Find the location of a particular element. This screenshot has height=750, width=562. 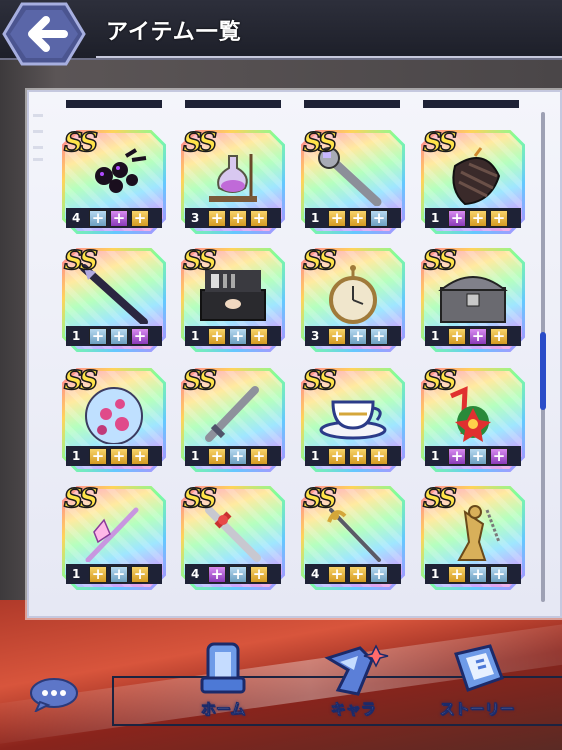

character-icon is located at coordinates (356, 670).